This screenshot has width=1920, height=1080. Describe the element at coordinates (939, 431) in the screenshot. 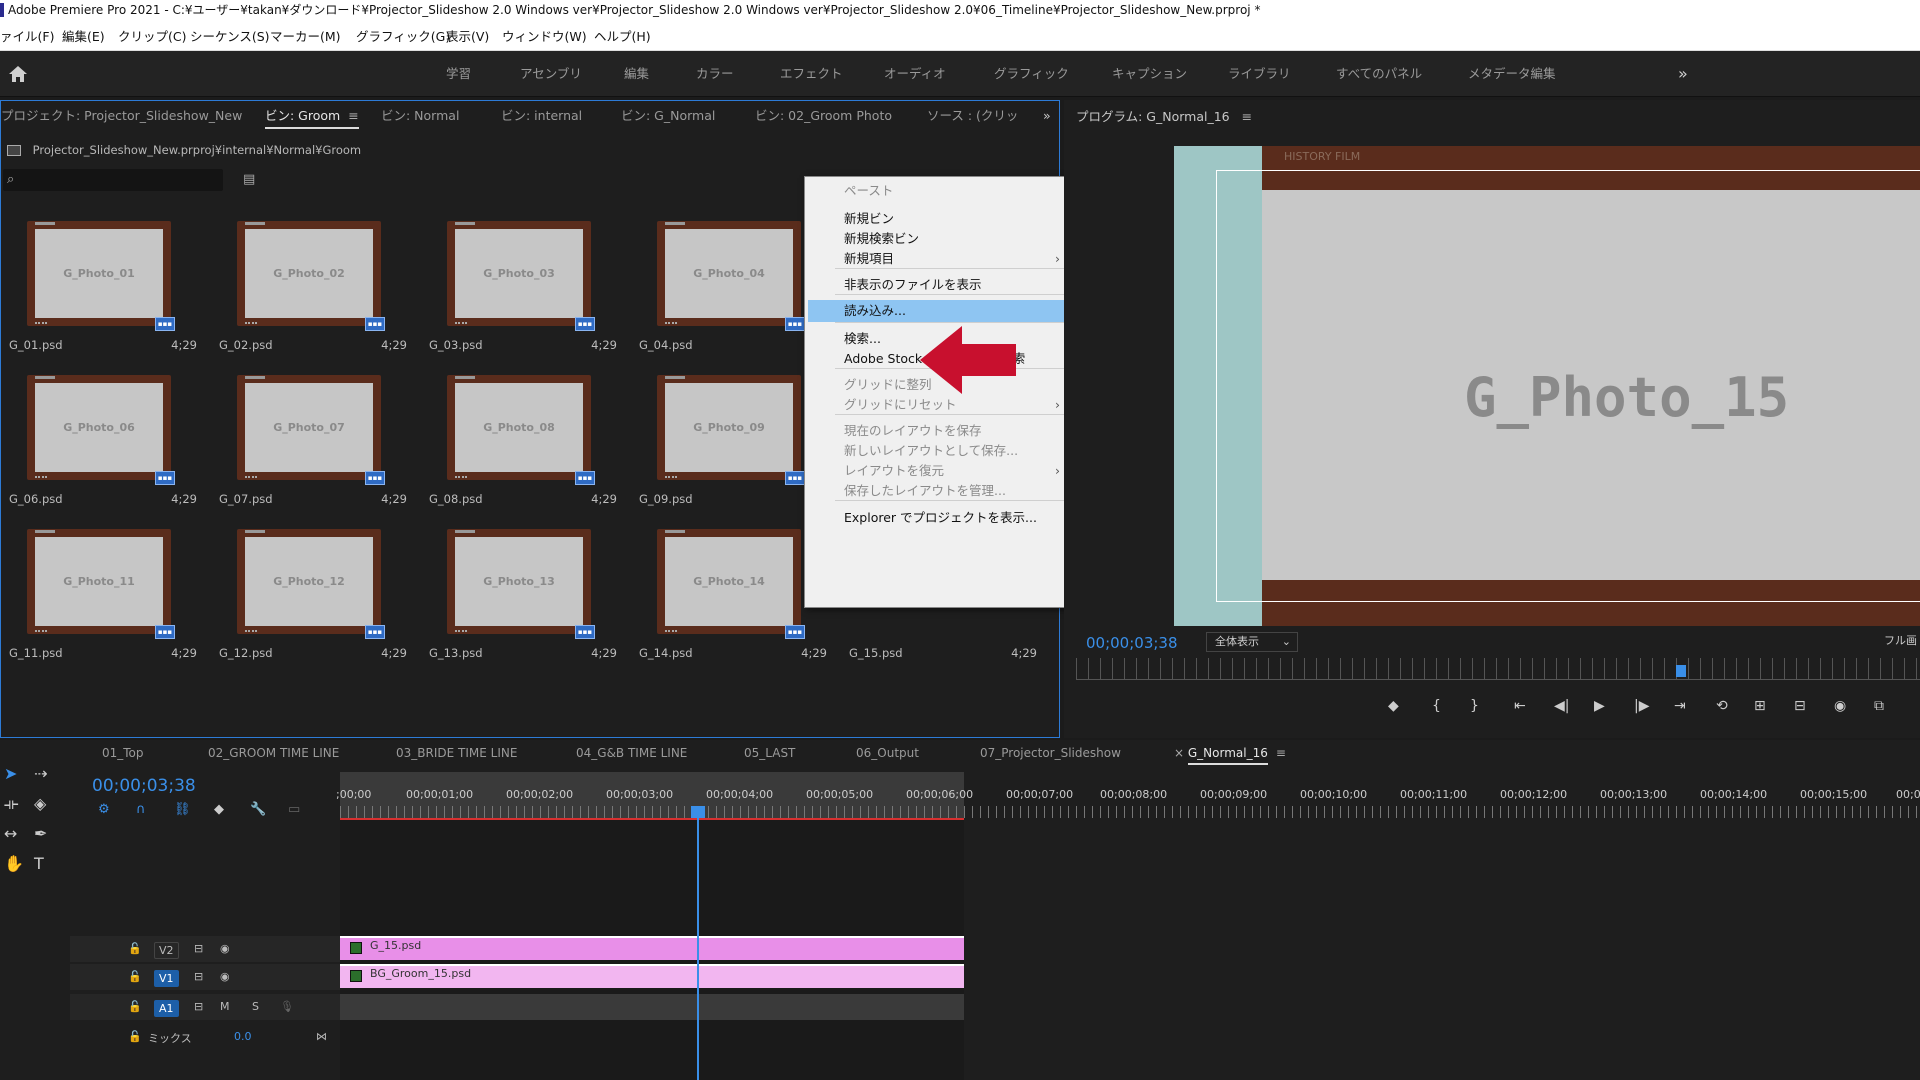

I see `context-menu-item: 現在のレイアウトを保存` at that location.